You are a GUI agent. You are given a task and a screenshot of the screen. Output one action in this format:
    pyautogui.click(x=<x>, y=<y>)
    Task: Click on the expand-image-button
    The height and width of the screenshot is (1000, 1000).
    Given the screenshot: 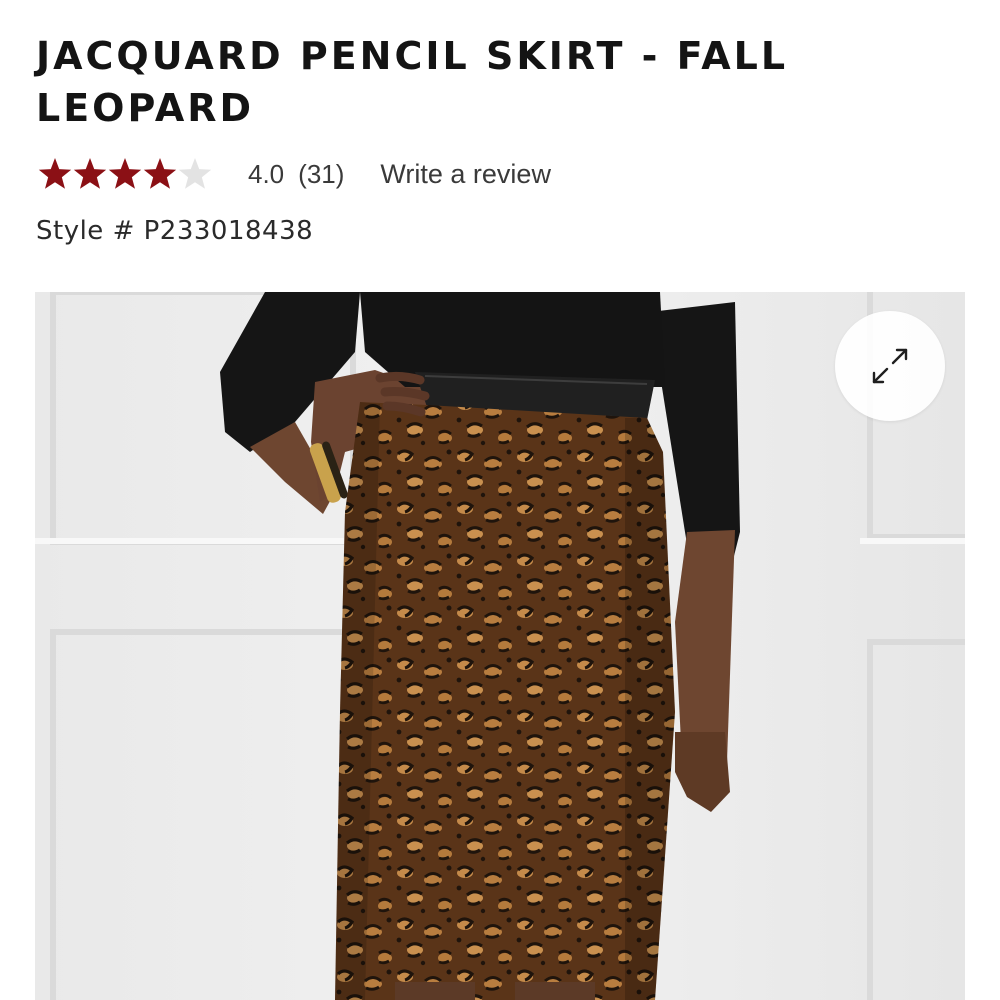 What is the action you would take?
    pyautogui.click(x=890, y=366)
    